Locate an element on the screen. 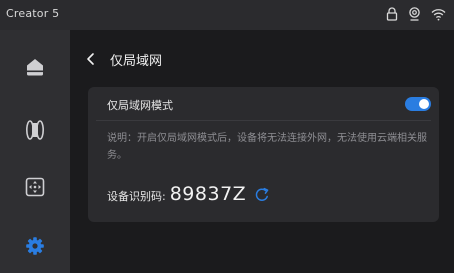  chevron-left-icon is located at coordinates (90, 59).